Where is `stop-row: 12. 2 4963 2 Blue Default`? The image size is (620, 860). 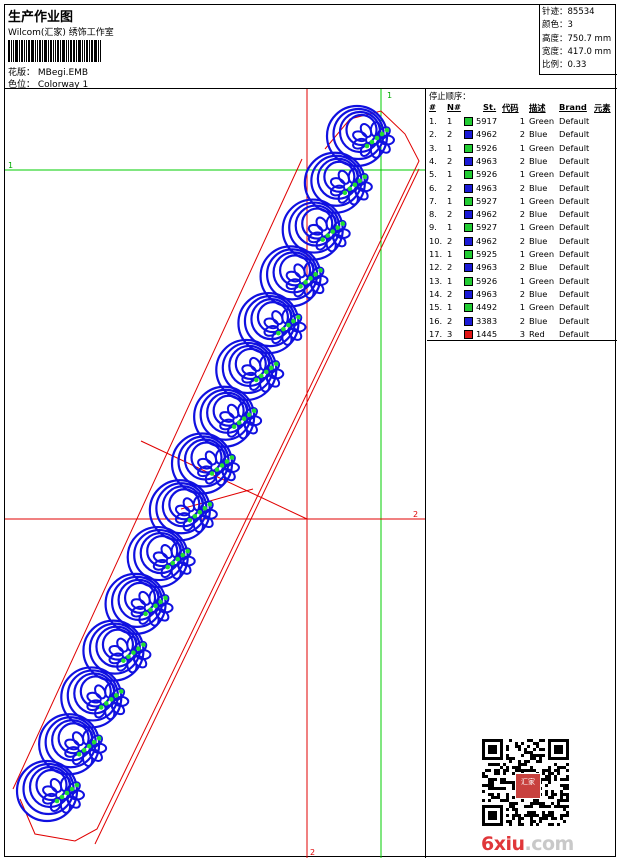
stop-row: 12. 2 4963 2 Blue Default is located at coordinates (522, 267).